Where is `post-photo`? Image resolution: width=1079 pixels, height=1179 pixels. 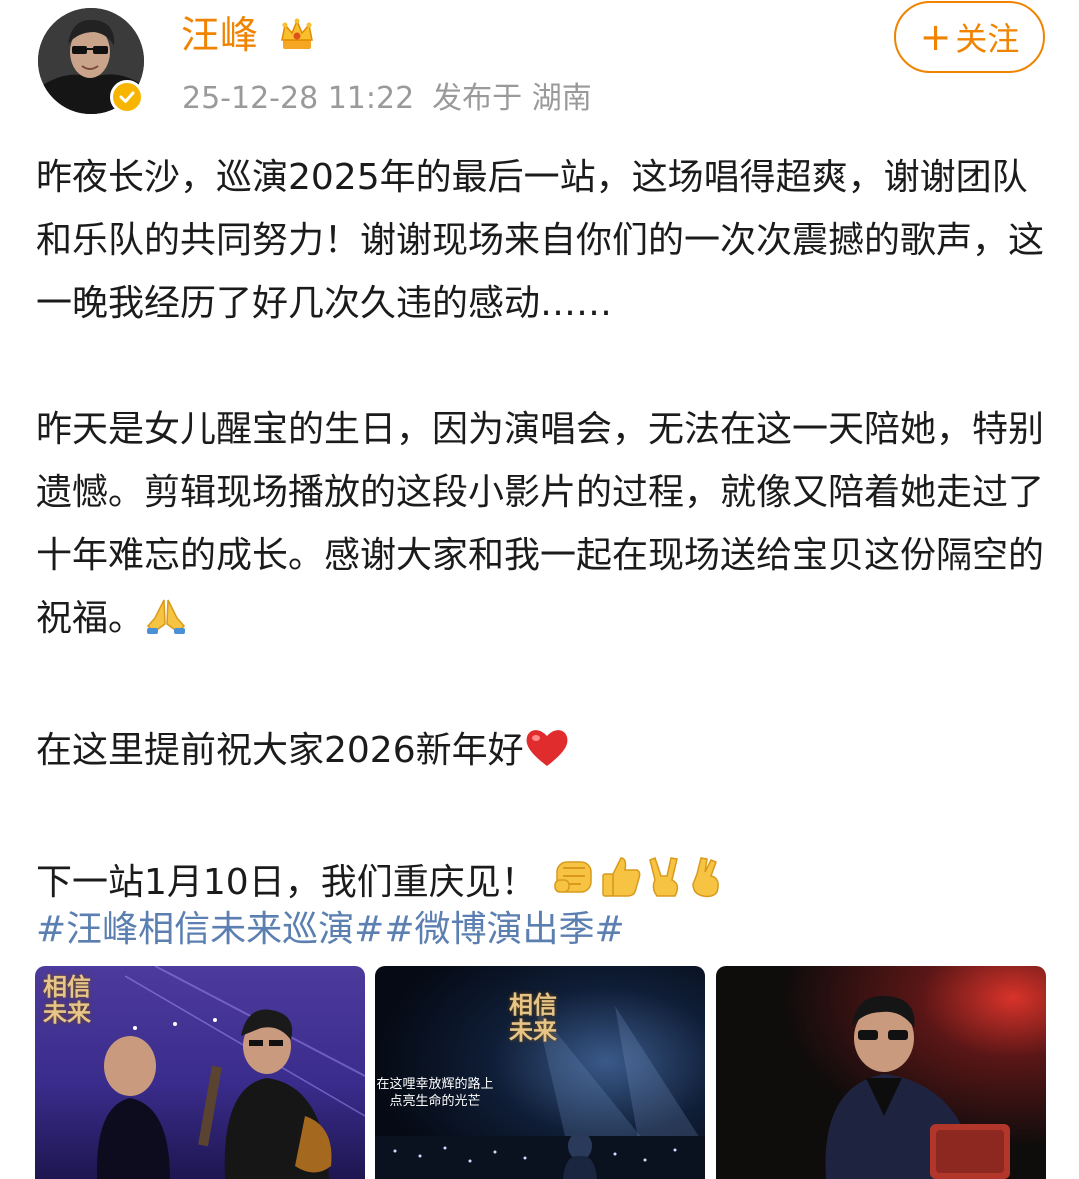
post-photo is located at coordinates (881, 1072).